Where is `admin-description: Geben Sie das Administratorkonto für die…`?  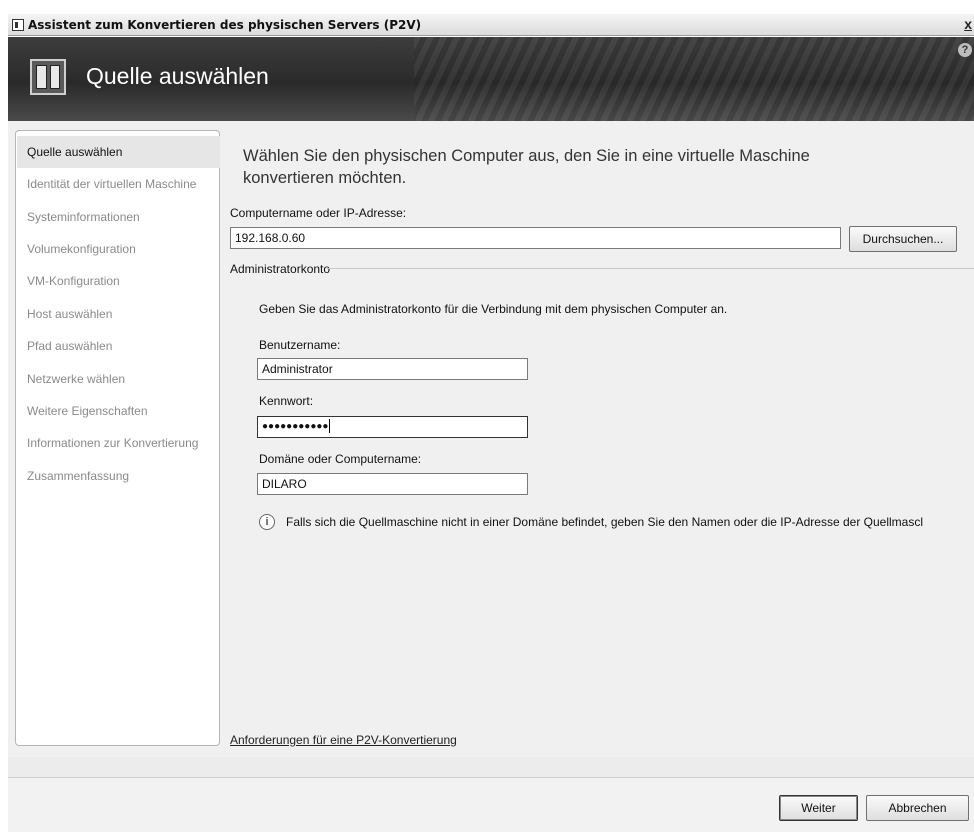
admin-description: Geben Sie das Administratorkonto für die… is located at coordinates (493, 309).